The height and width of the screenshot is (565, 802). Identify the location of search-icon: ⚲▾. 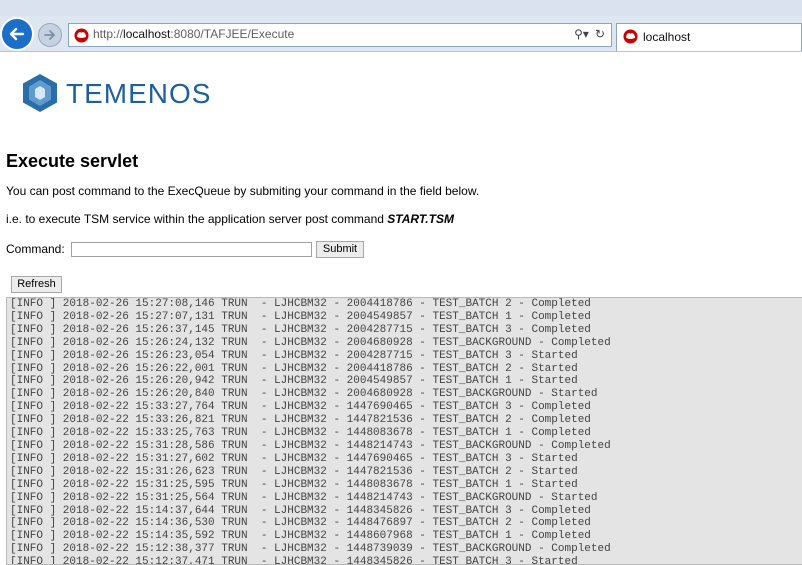
(581, 34).